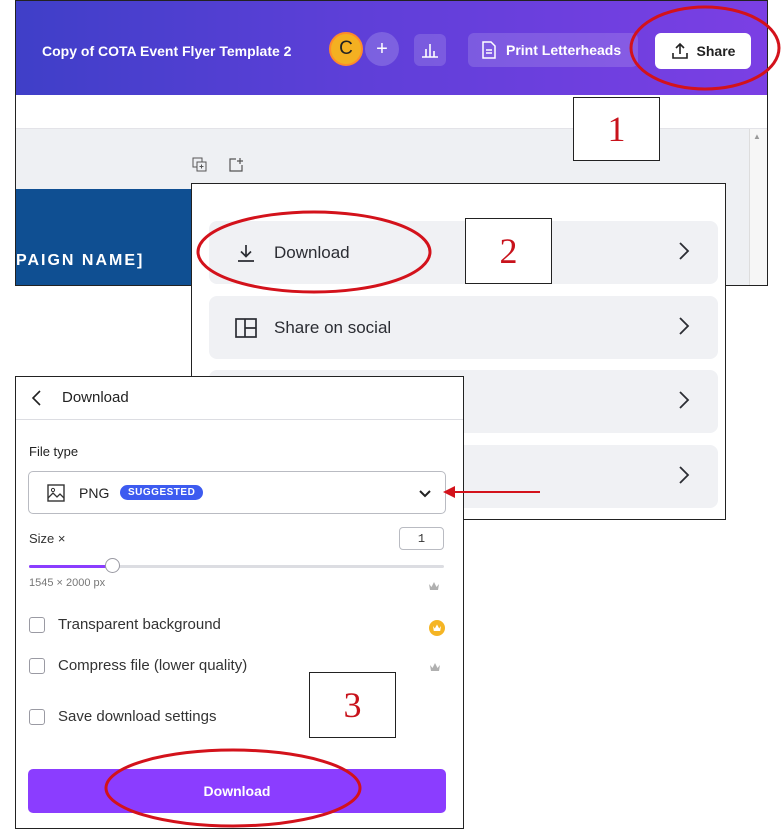  I want to click on design-banner, so click(106, 237).